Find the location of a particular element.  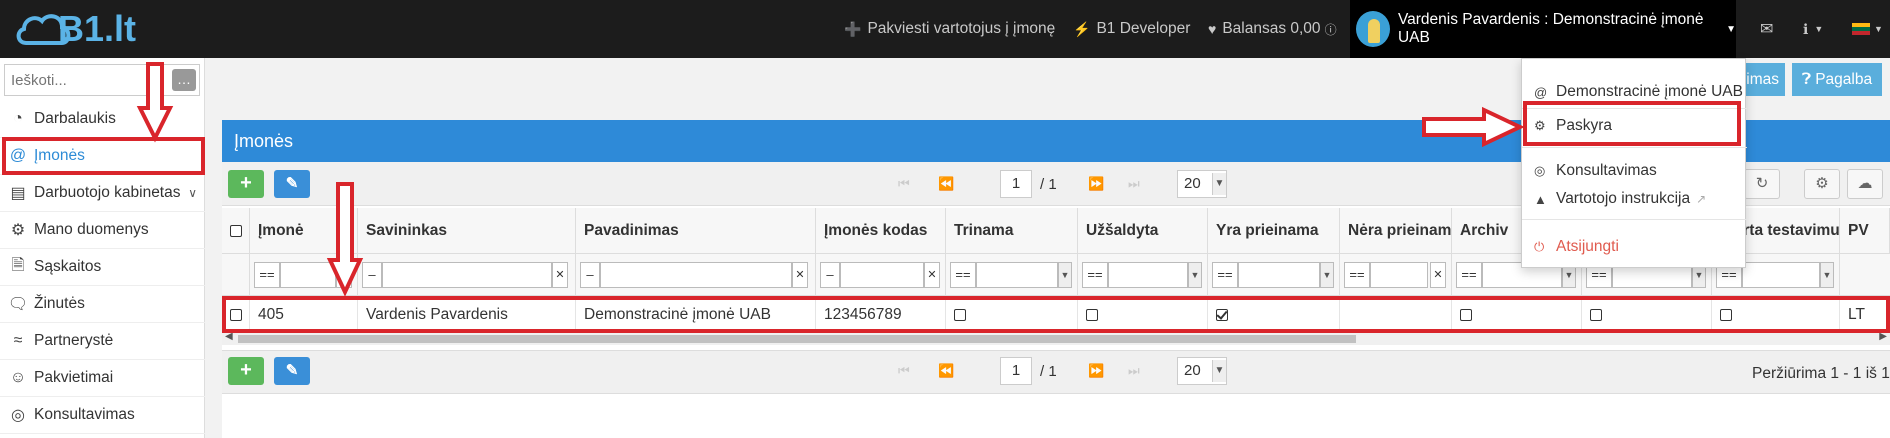

column-header: Trinama is located at coordinates (1012, 231).